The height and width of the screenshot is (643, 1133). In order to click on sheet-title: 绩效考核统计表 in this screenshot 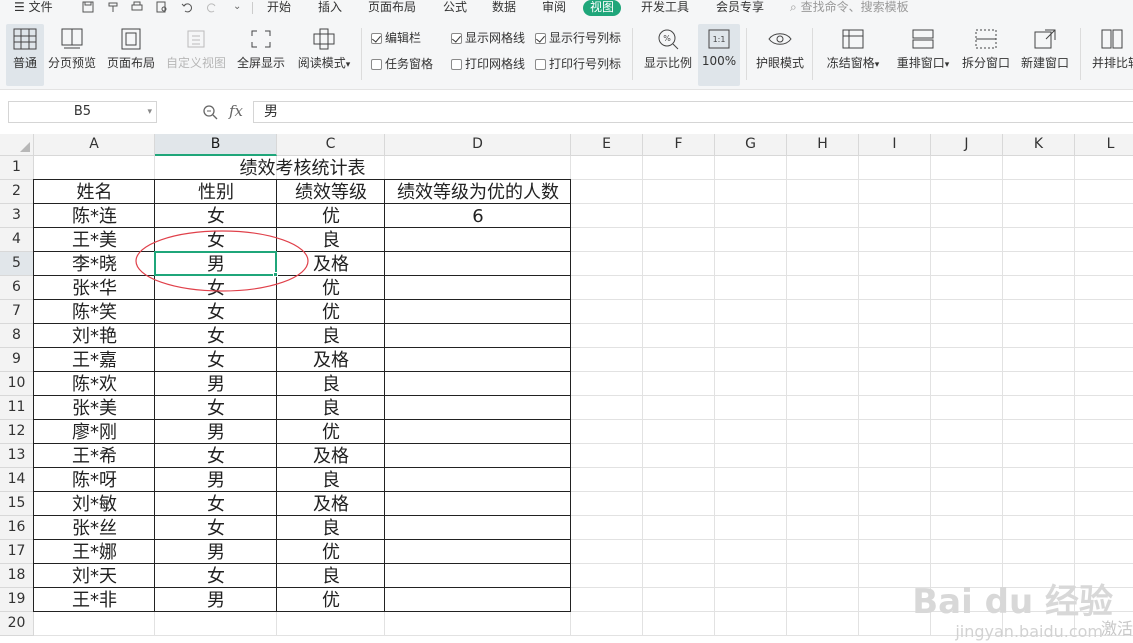, I will do `click(302, 168)`.